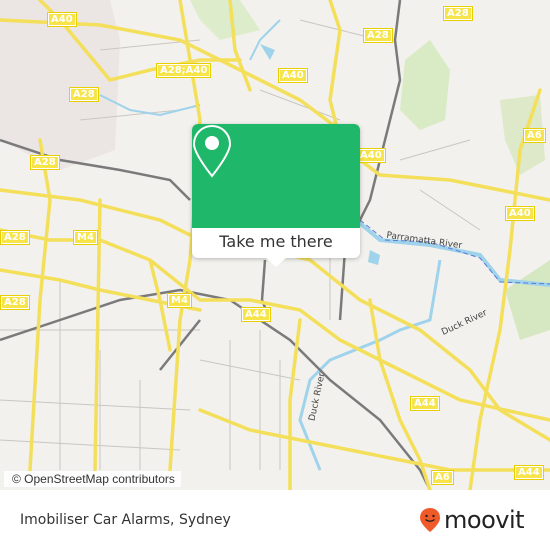 This screenshot has width=550, height=550. Describe the element at coordinates (92, 479) in the screenshot. I see `map-attribution: © OpenStreetMap contributors` at that location.